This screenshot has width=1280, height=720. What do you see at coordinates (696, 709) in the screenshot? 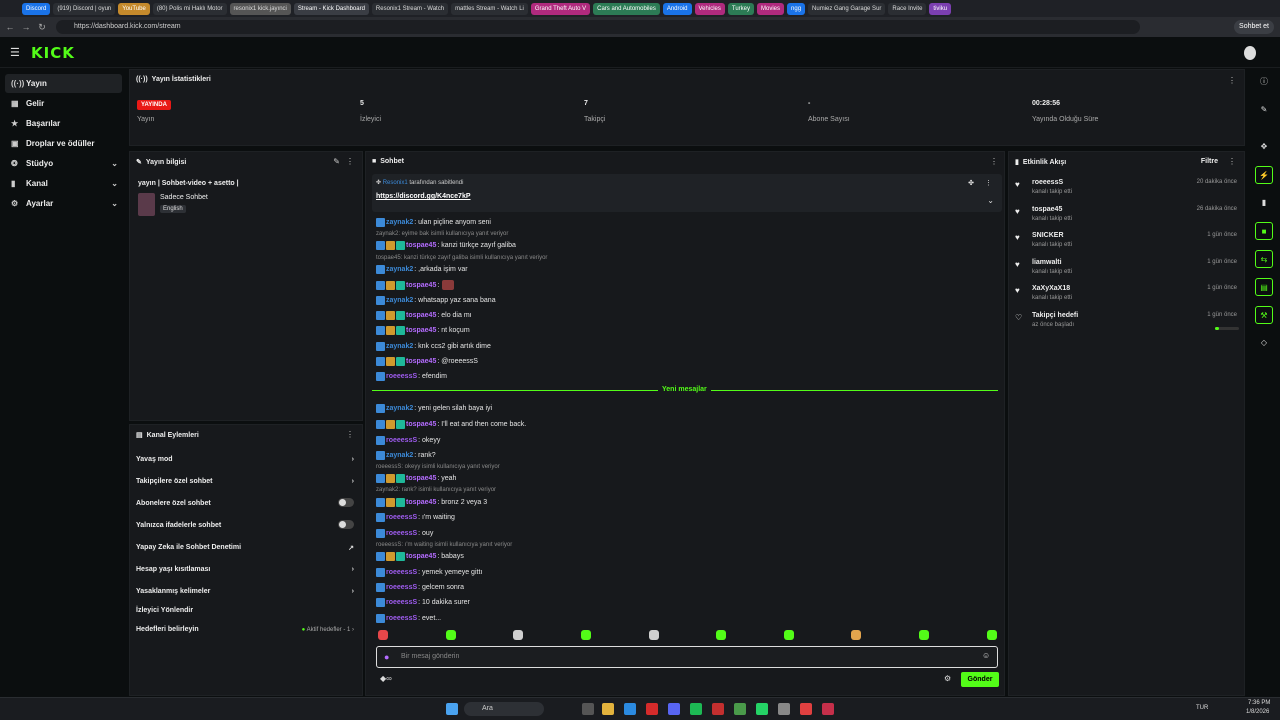
I see `spotify-icon` at bounding box center [696, 709].